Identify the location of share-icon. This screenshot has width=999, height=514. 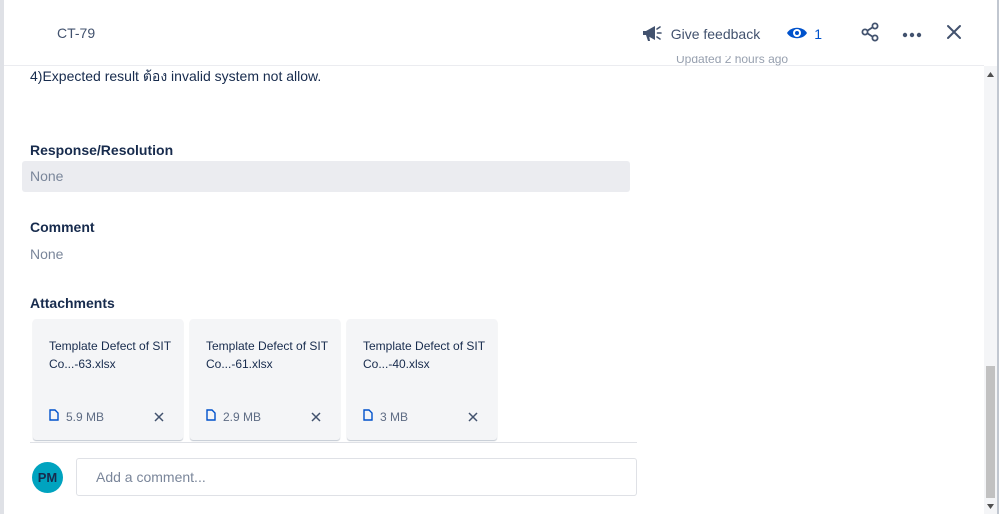
(870, 34).